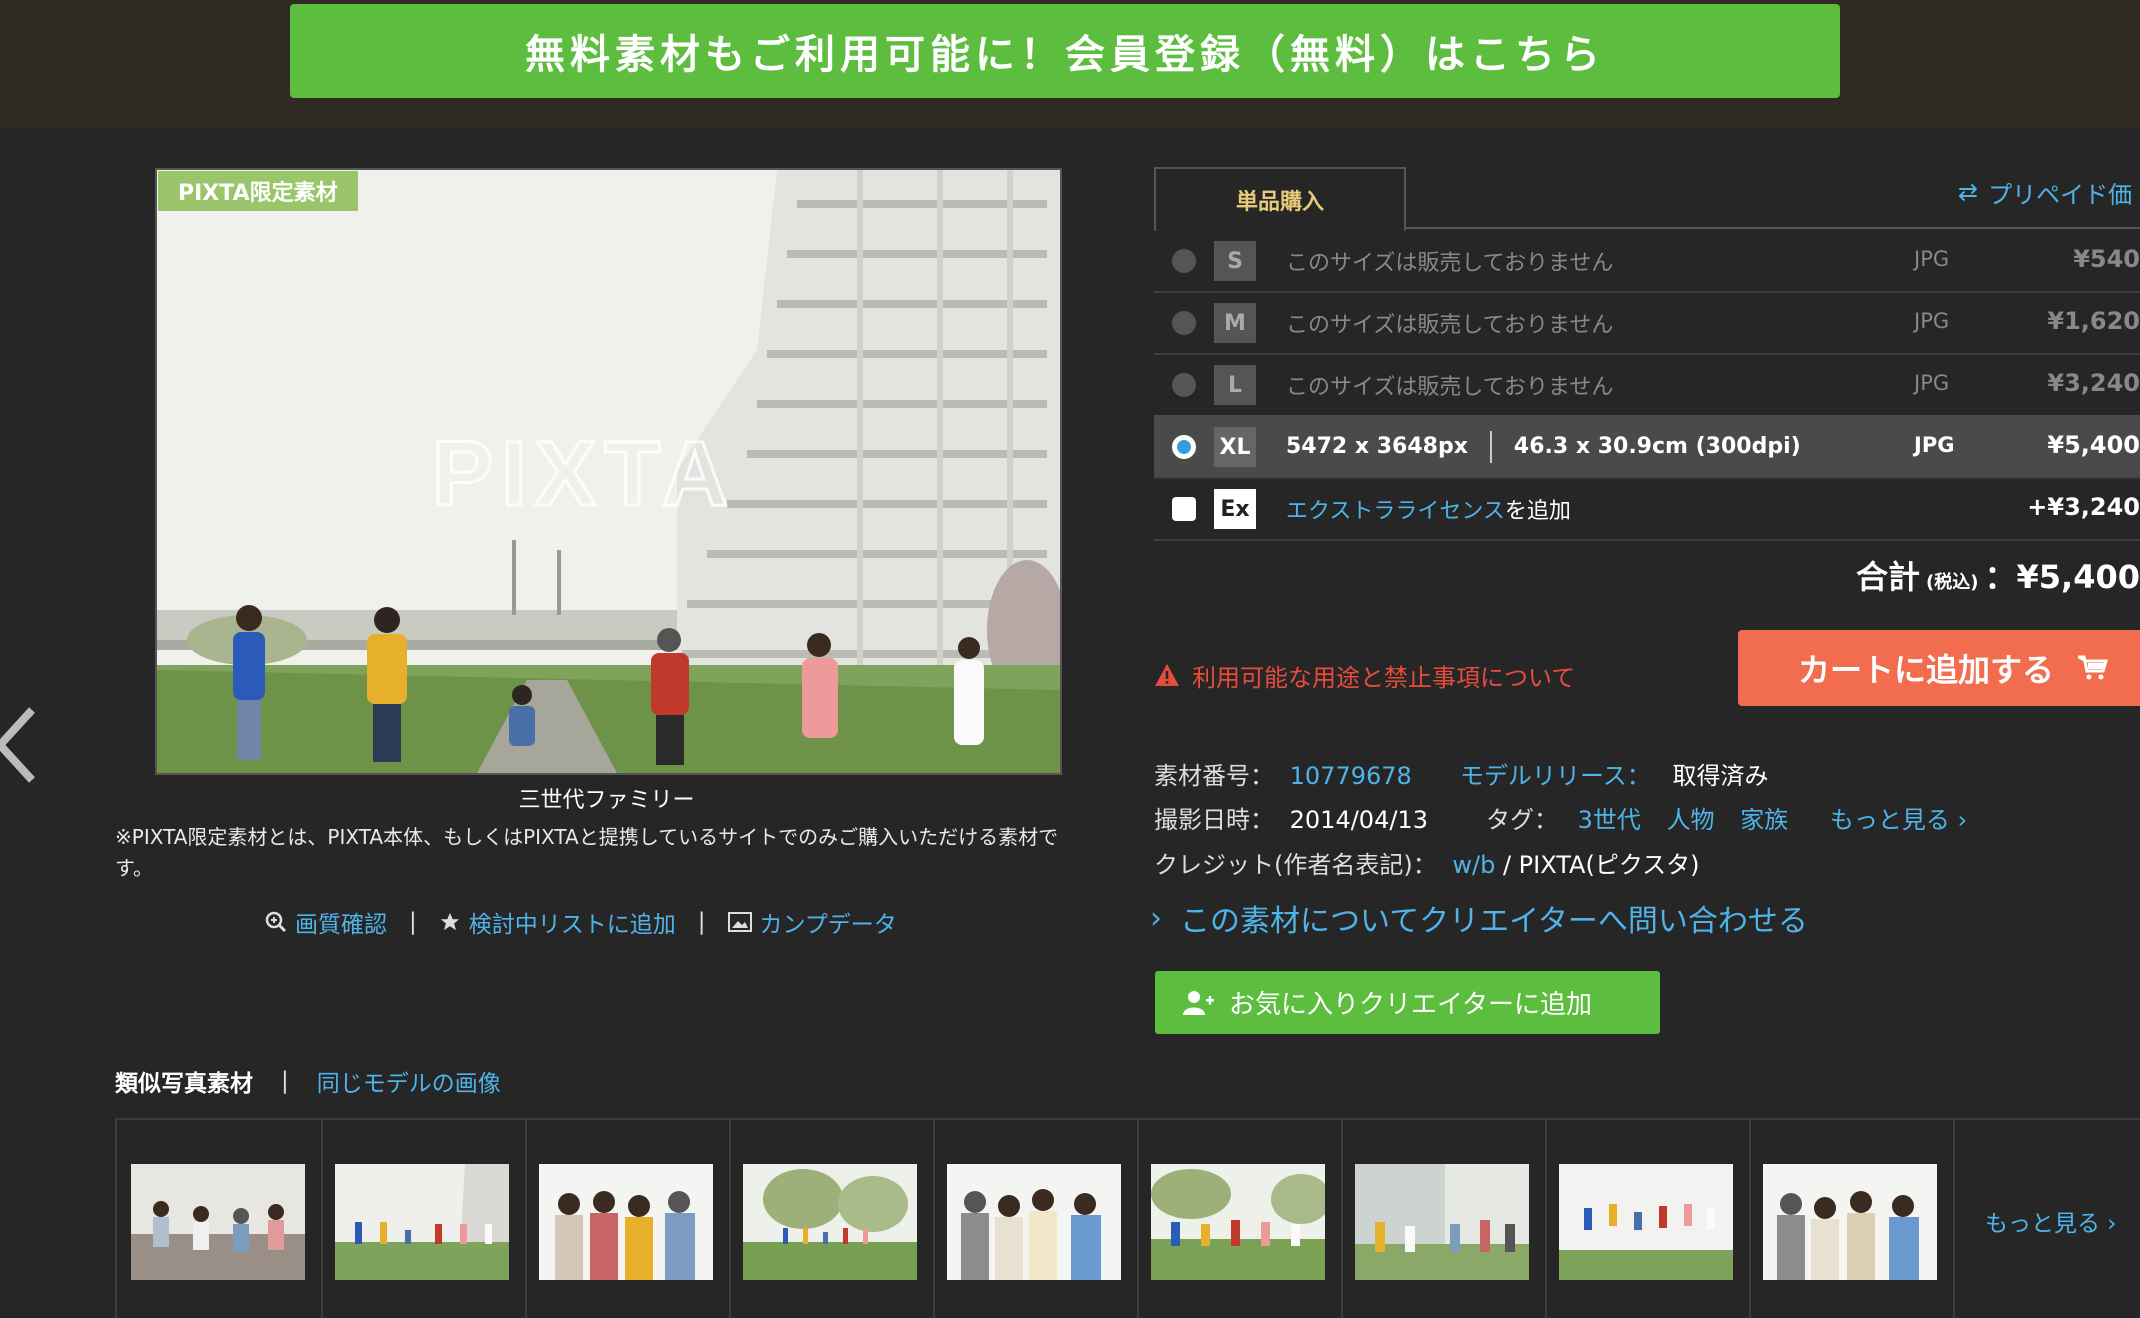  Describe the element at coordinates (1926, 670) in the screenshot. I see `add-to-cart-label: カートに追加する` at that location.